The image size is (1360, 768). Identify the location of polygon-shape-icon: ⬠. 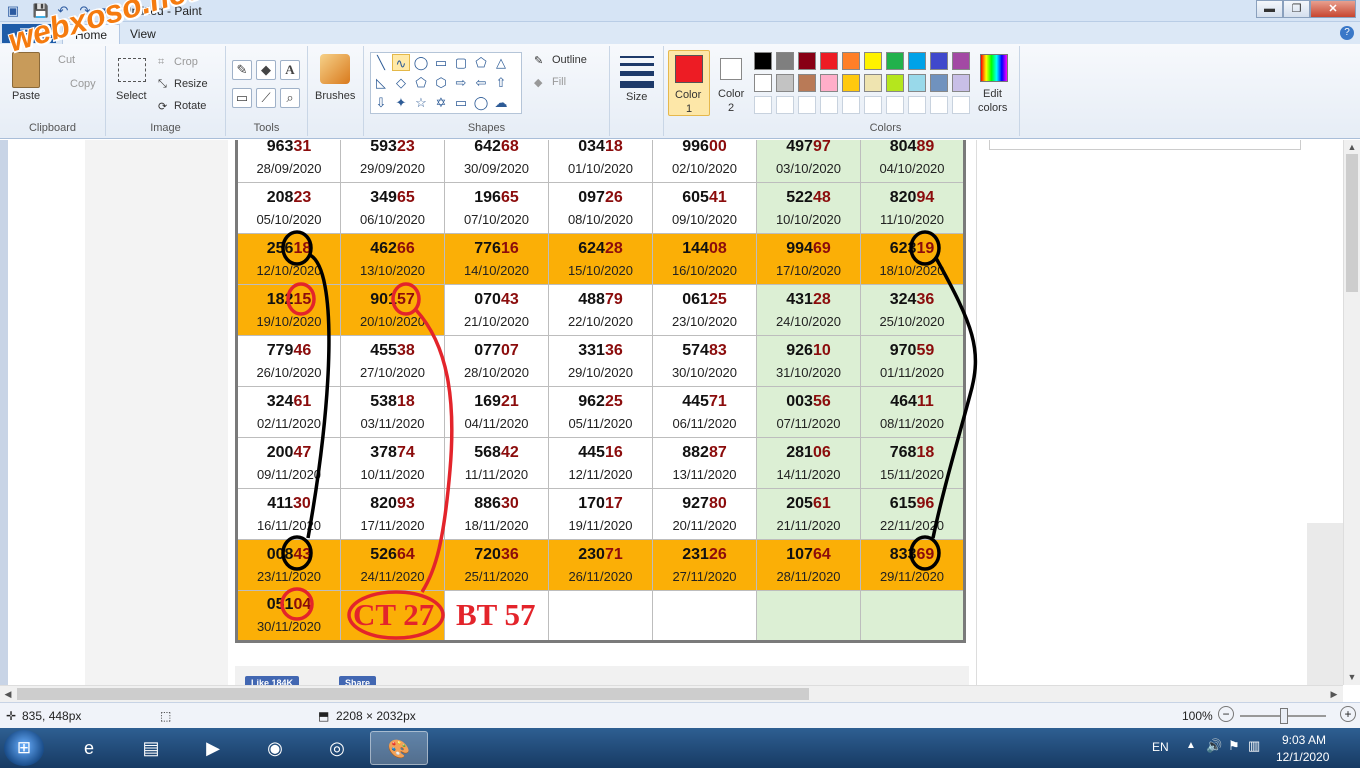
(481, 62).